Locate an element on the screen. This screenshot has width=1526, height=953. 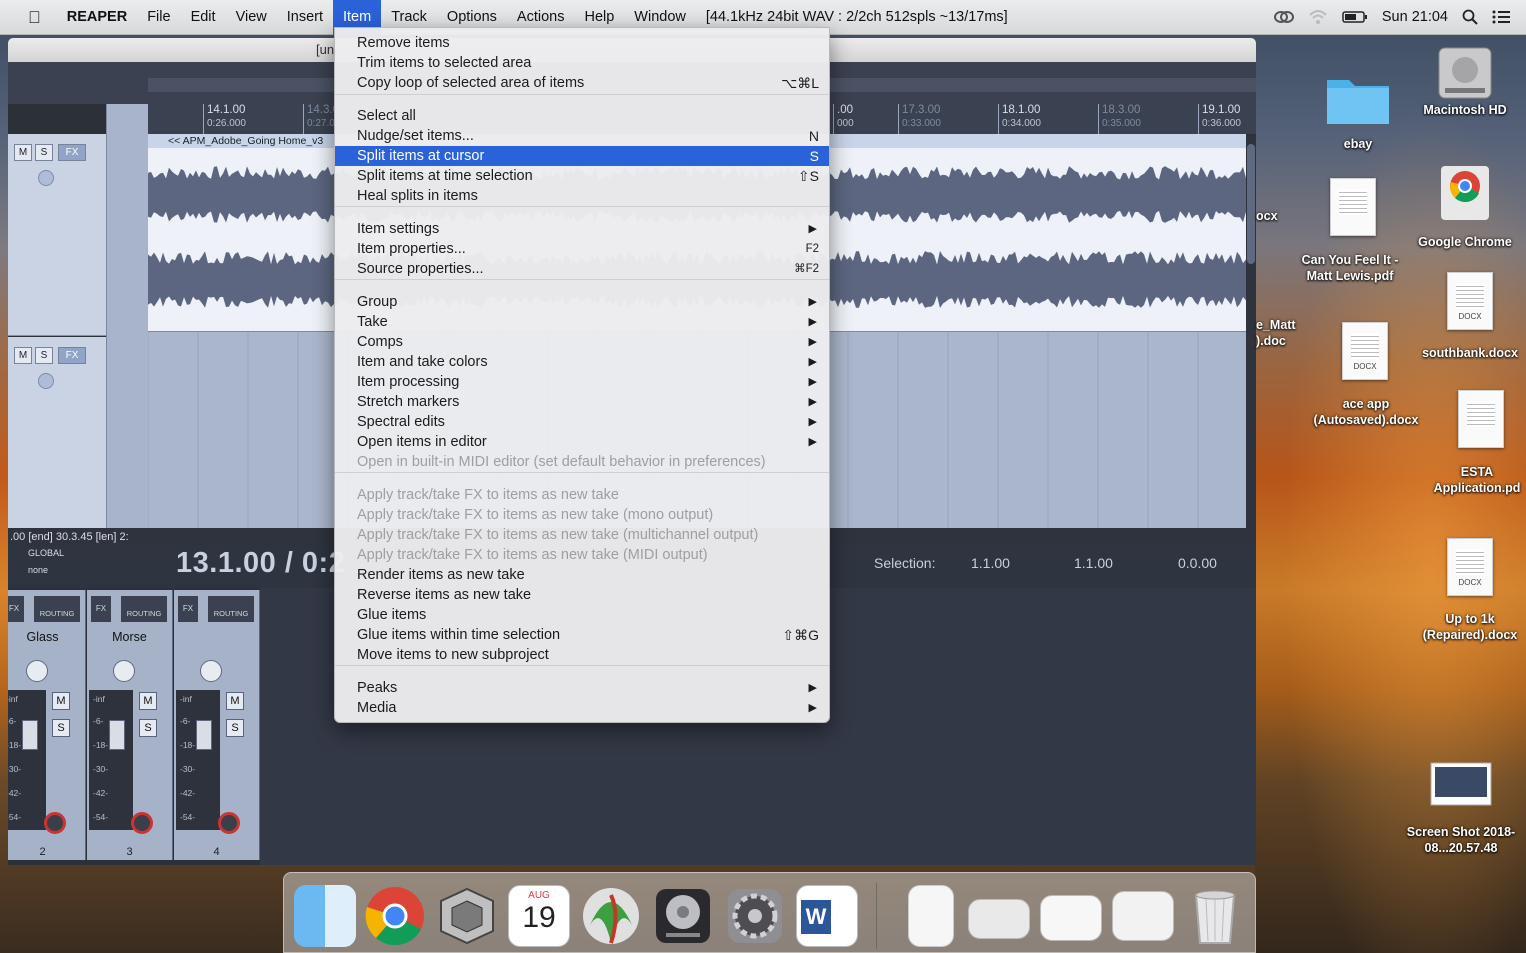
chrome-icon is located at coordinates (395, 916).